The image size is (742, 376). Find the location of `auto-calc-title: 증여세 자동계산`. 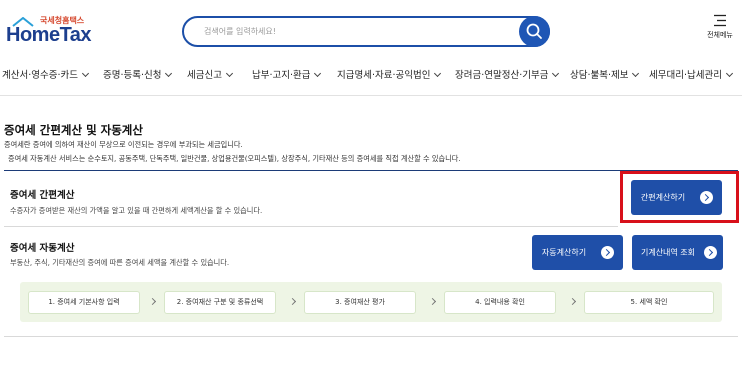

auto-calc-title: 증여세 자동계산 is located at coordinates (42, 248).